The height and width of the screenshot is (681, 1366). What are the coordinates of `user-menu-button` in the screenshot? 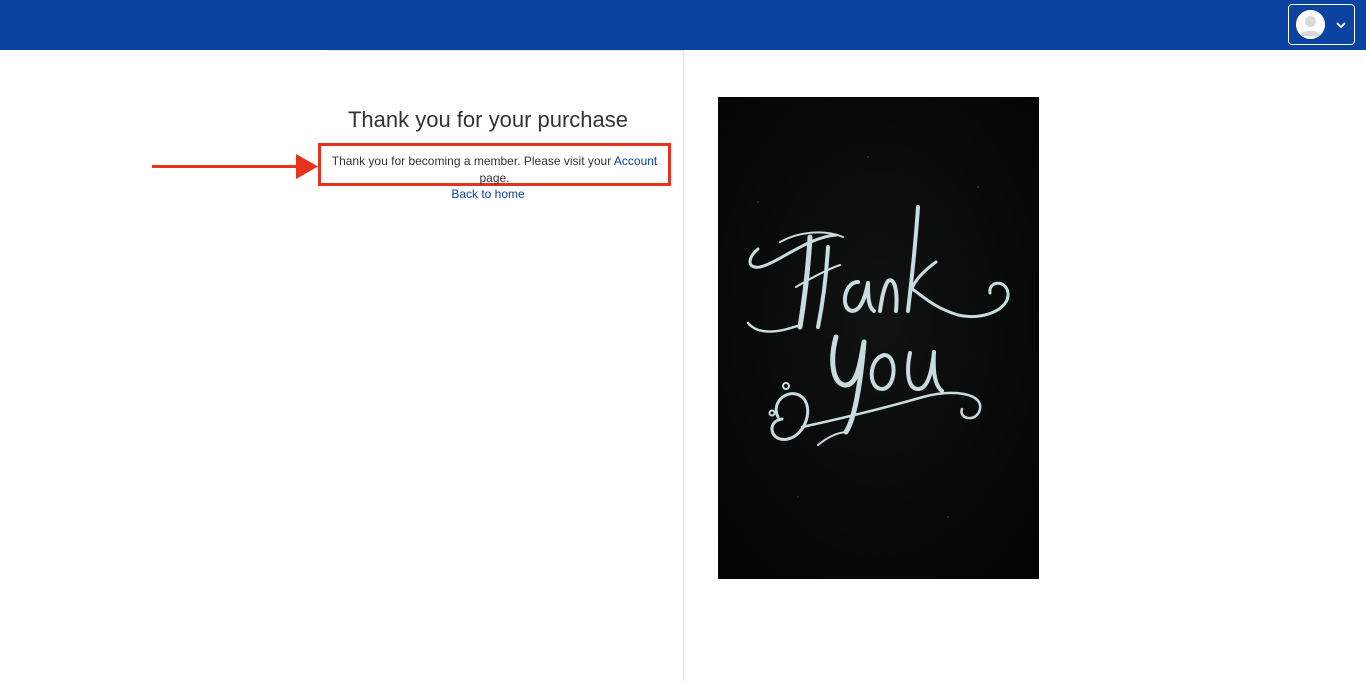 It's located at (1321, 24).